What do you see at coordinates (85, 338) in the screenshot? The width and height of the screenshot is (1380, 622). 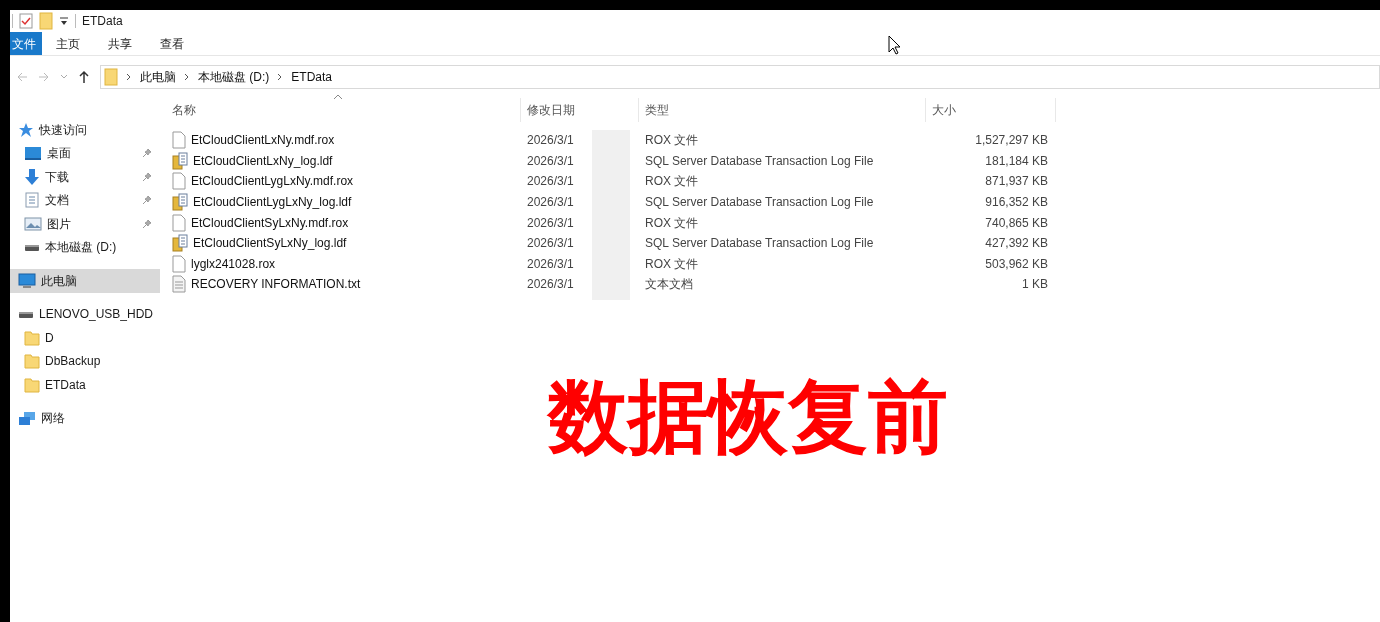 I see `sidebar-item: D` at bounding box center [85, 338].